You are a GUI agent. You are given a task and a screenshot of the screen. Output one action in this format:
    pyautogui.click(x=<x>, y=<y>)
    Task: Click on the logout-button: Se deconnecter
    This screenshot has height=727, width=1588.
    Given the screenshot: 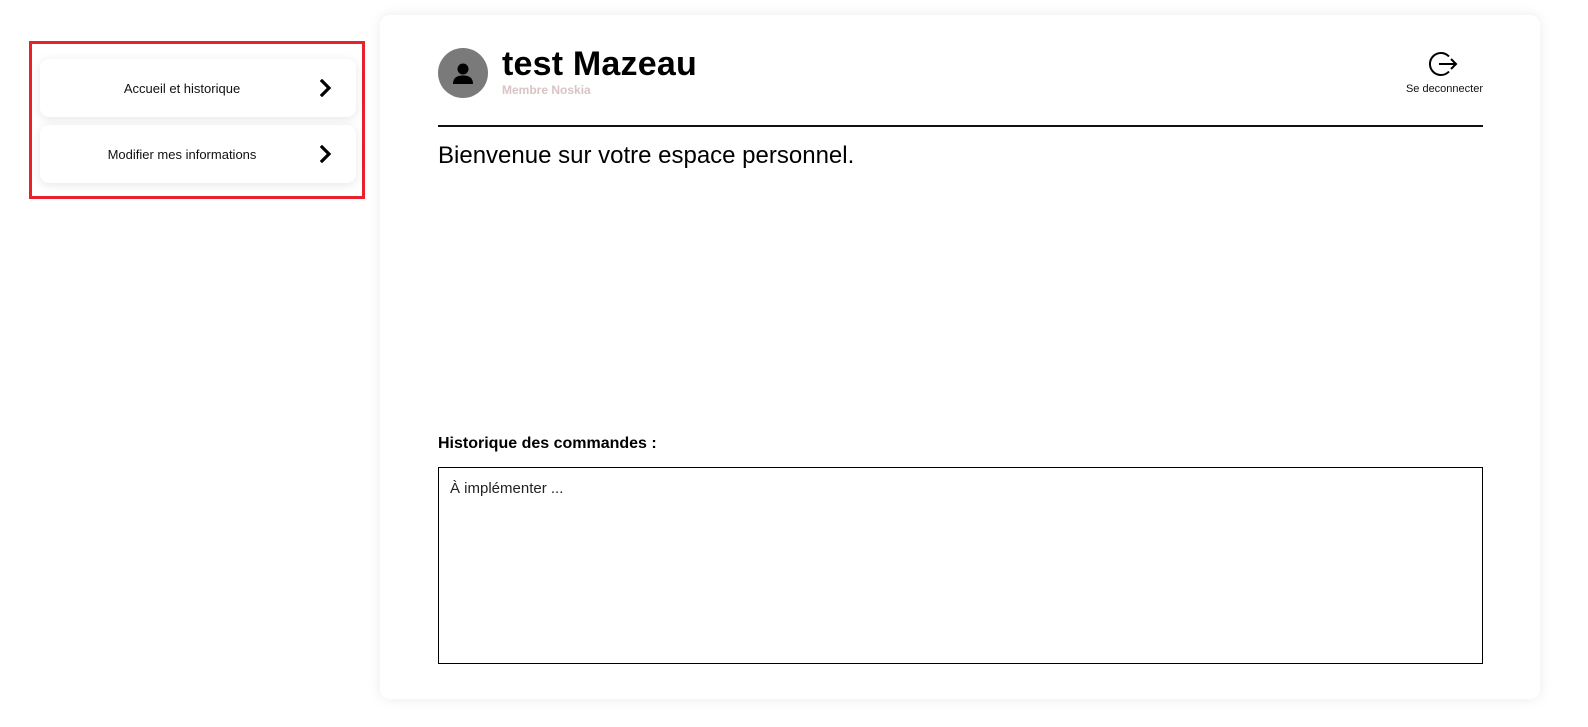 What is the action you would take?
    pyautogui.click(x=1433, y=72)
    